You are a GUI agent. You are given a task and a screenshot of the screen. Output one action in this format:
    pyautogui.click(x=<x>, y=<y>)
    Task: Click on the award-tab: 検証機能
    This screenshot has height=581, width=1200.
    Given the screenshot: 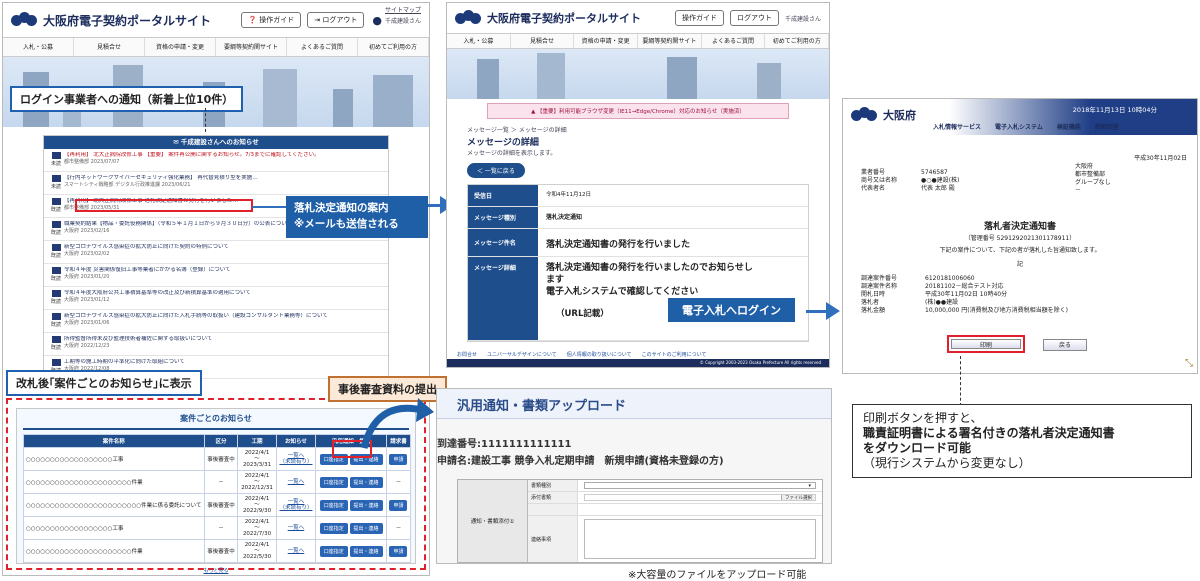 What is the action you would take?
    pyautogui.click(x=1069, y=126)
    